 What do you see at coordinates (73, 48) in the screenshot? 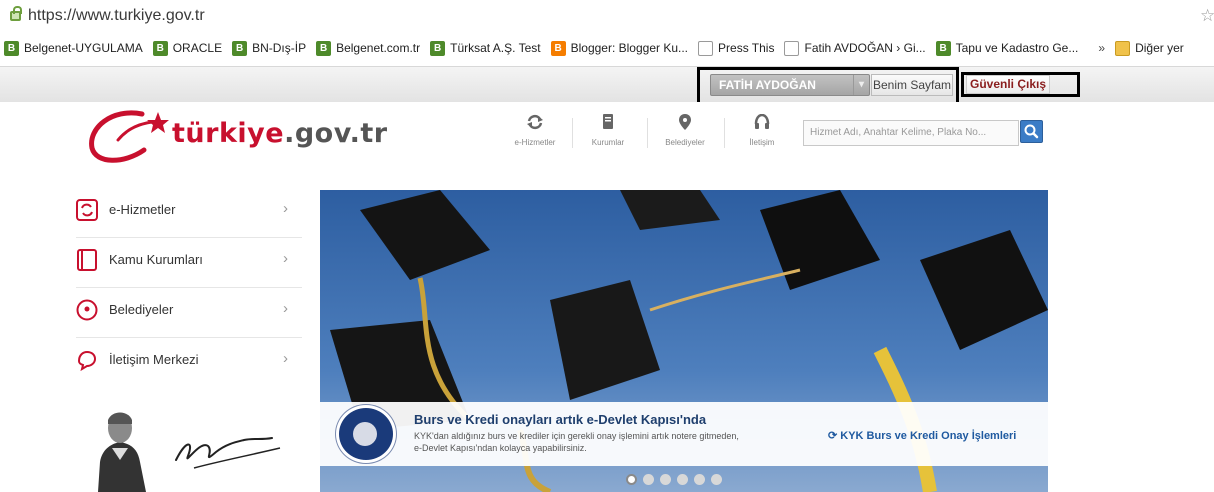
I see `bookmark-item: B Belgenet-UYGULAMA` at bounding box center [73, 48].